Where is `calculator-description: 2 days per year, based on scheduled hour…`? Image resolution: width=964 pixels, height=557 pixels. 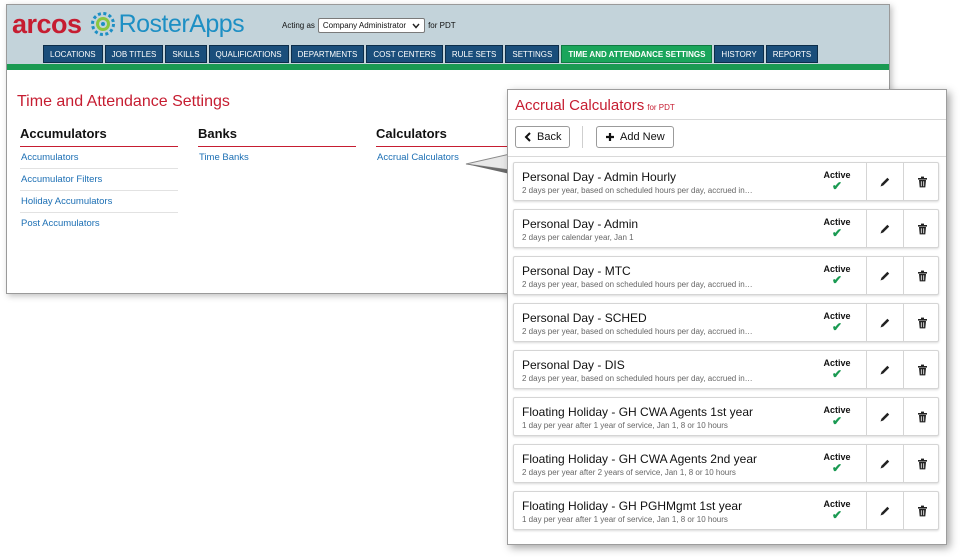
calculator-description: 2 days per year, based on scheduled hour… is located at coordinates (637, 378).